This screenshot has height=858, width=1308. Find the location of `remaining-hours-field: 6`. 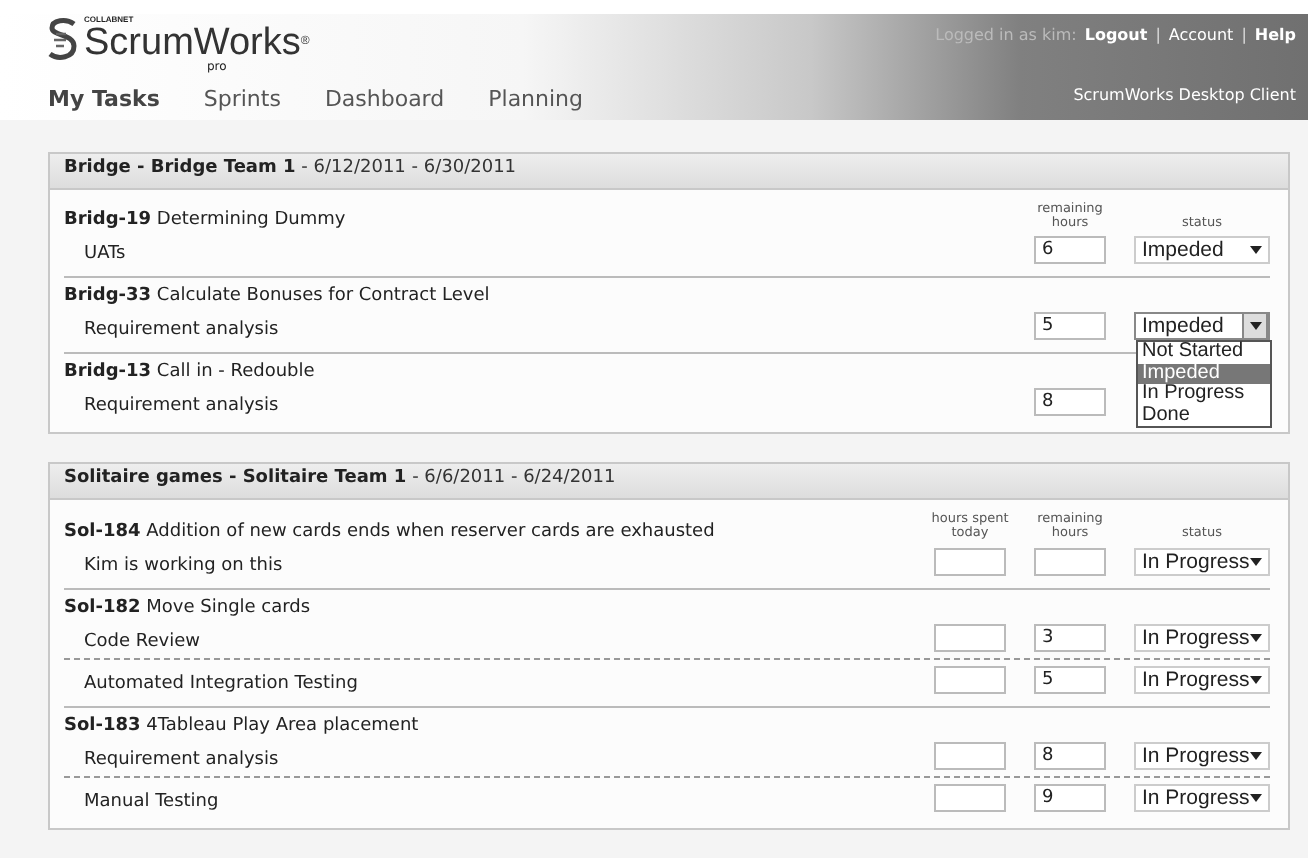

remaining-hours-field: 6 is located at coordinates (1070, 250).